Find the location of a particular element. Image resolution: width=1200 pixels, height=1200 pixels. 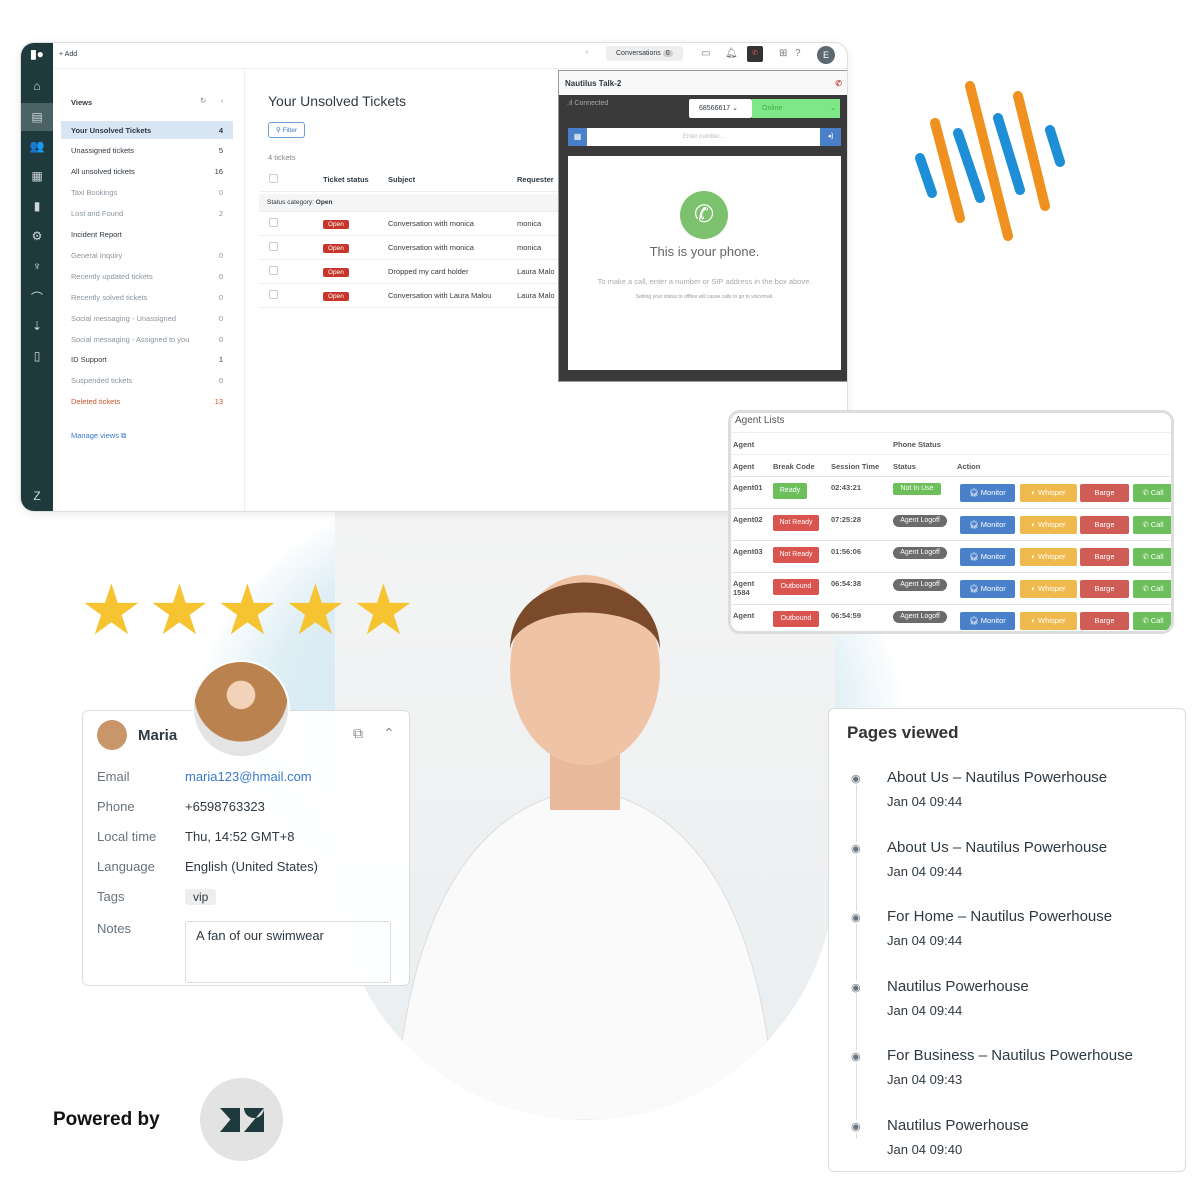

collapse-chevron-icon: ⌃ is located at coordinates (389, 733).